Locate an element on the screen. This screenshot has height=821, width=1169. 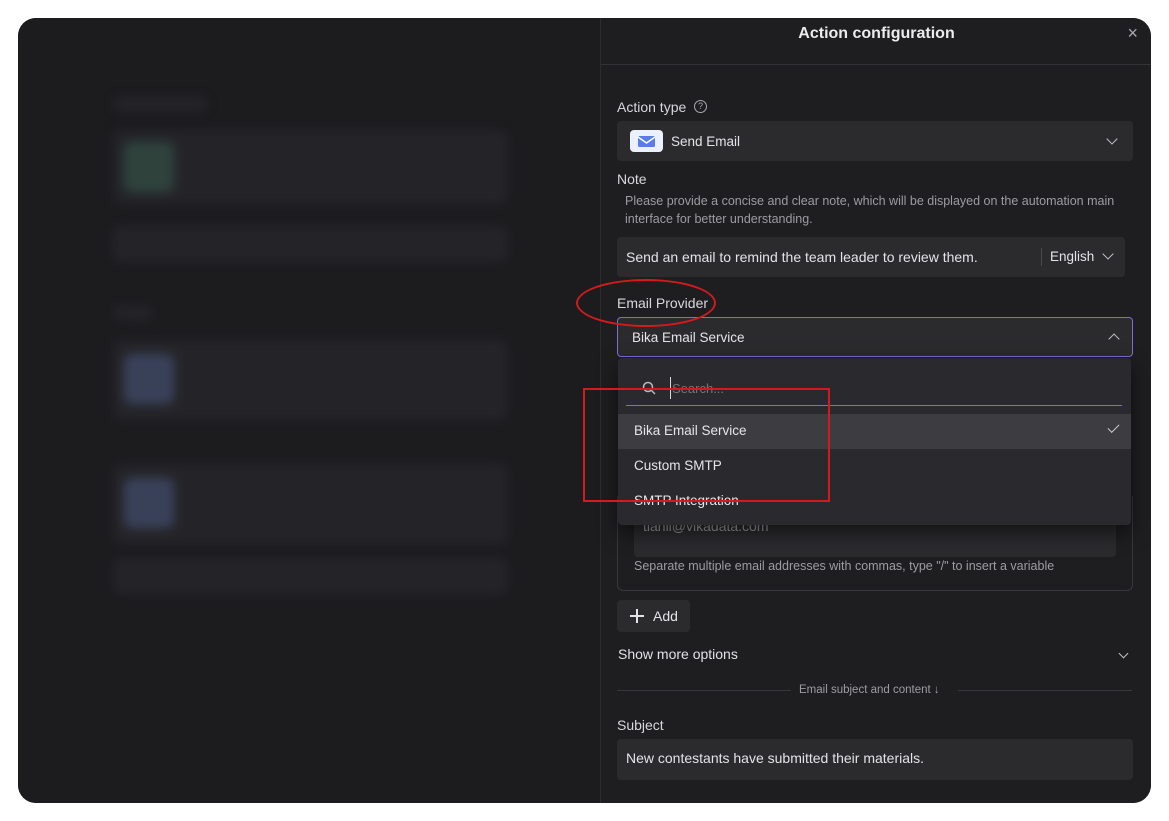
action-type-label: Action type is located at coordinates (652, 107).